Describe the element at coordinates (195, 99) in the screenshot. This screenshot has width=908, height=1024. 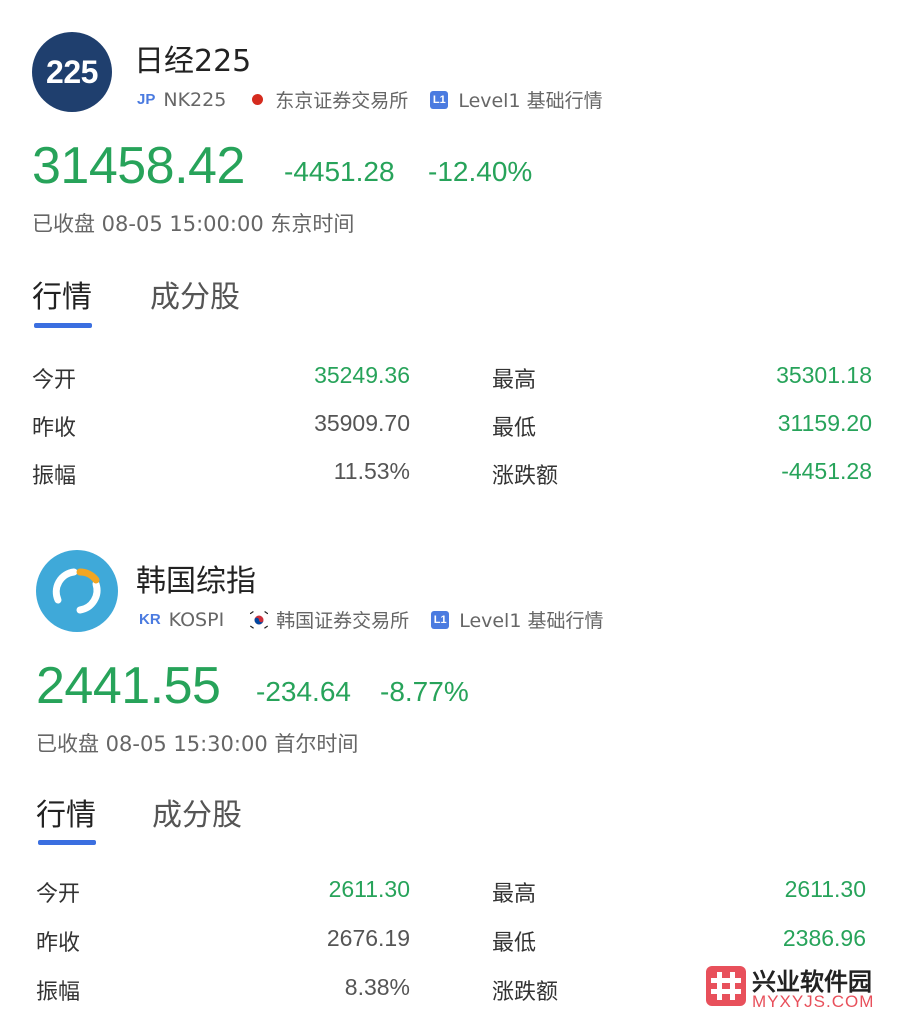
I see `index-symbol: NK225` at that location.